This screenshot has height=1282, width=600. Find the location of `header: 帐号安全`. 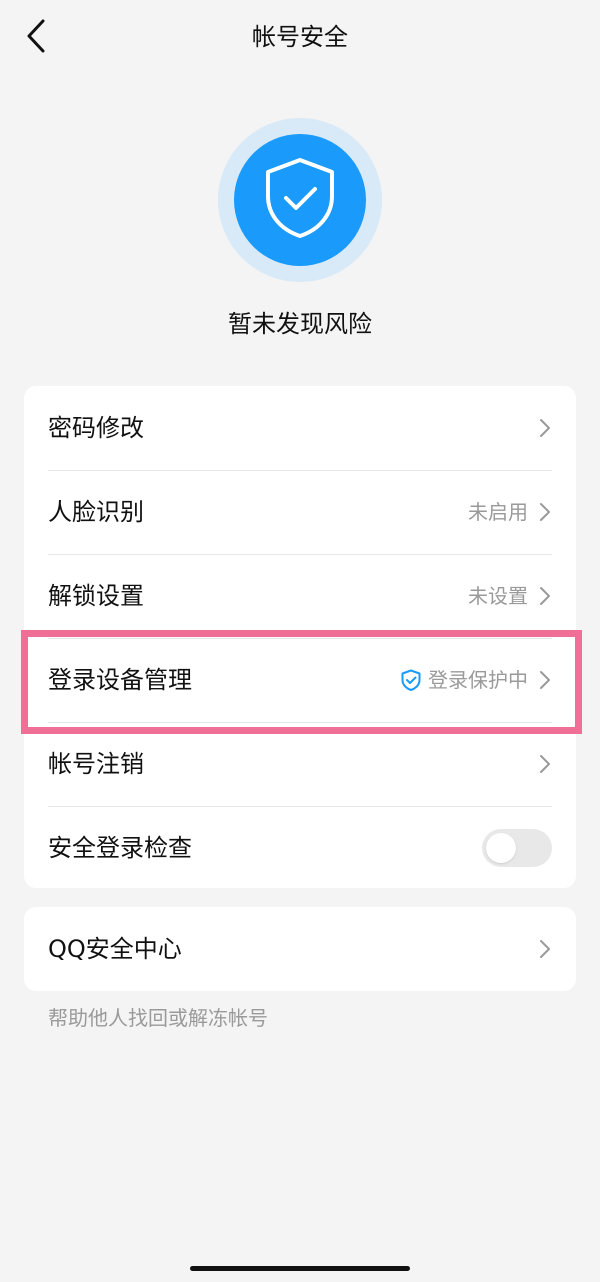

header: 帐号安全 is located at coordinates (300, 38).